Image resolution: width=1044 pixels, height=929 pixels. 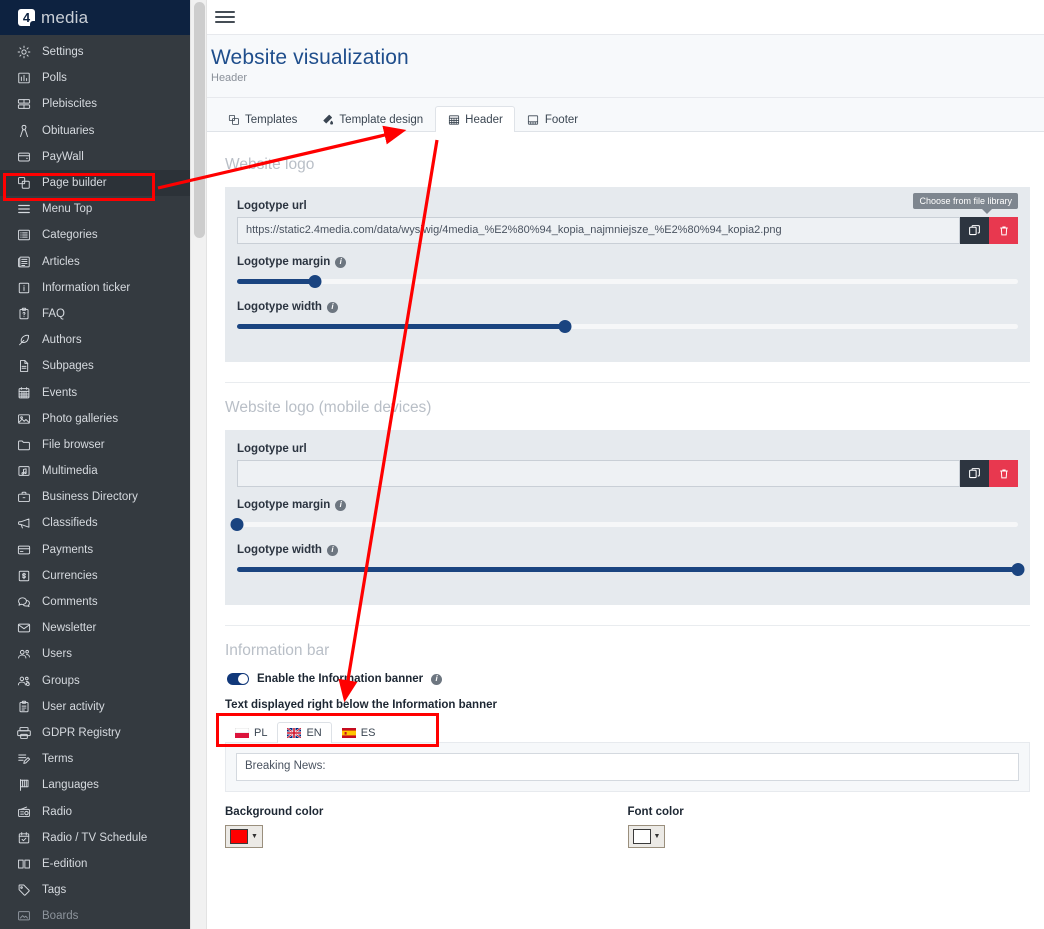 I want to click on sidebar-item-label: Information ticker, so click(x=86, y=287).